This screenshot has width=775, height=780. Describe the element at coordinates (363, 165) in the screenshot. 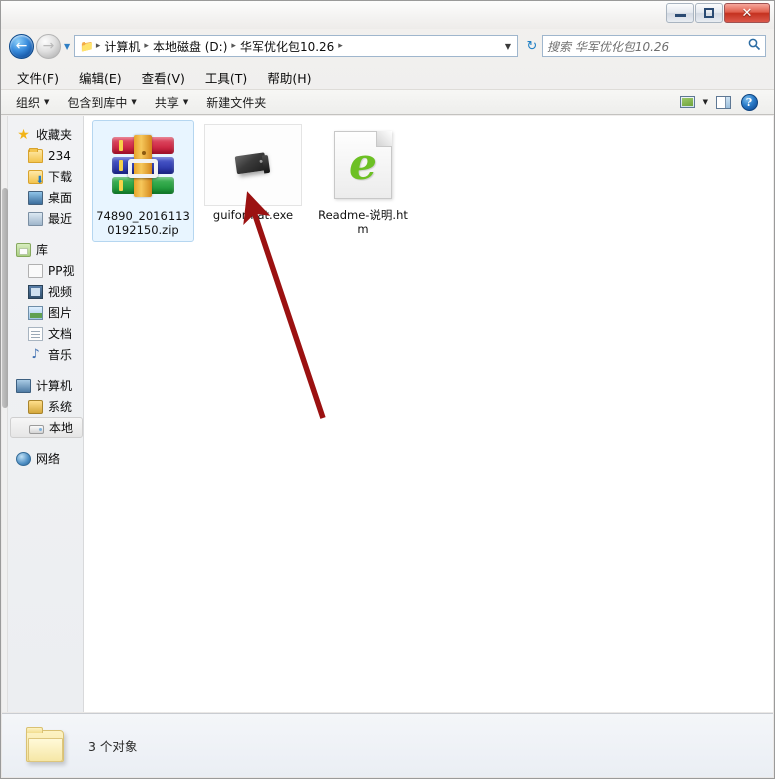

I see `html-thumbnail: e` at that location.